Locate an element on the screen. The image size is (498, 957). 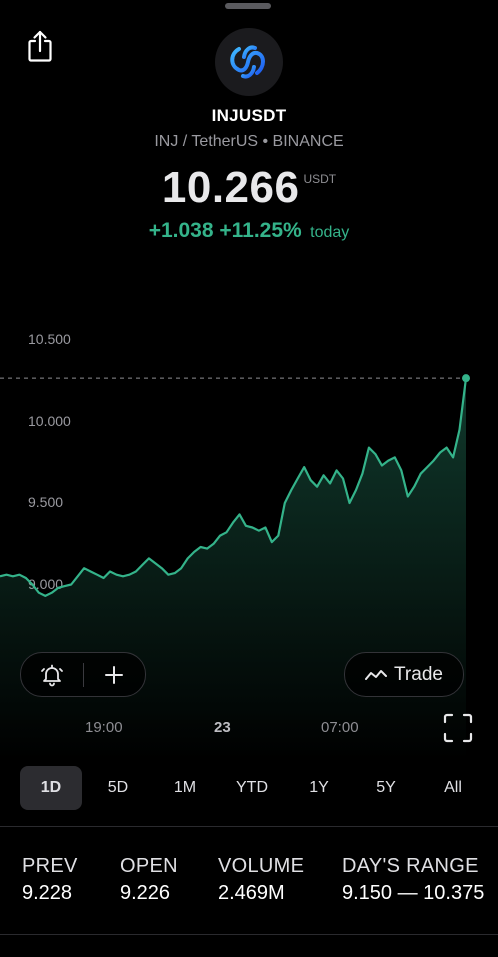
stat-days-range: DAY'S RANGE 9.150 — 10.375 is located at coordinates (413, 880).